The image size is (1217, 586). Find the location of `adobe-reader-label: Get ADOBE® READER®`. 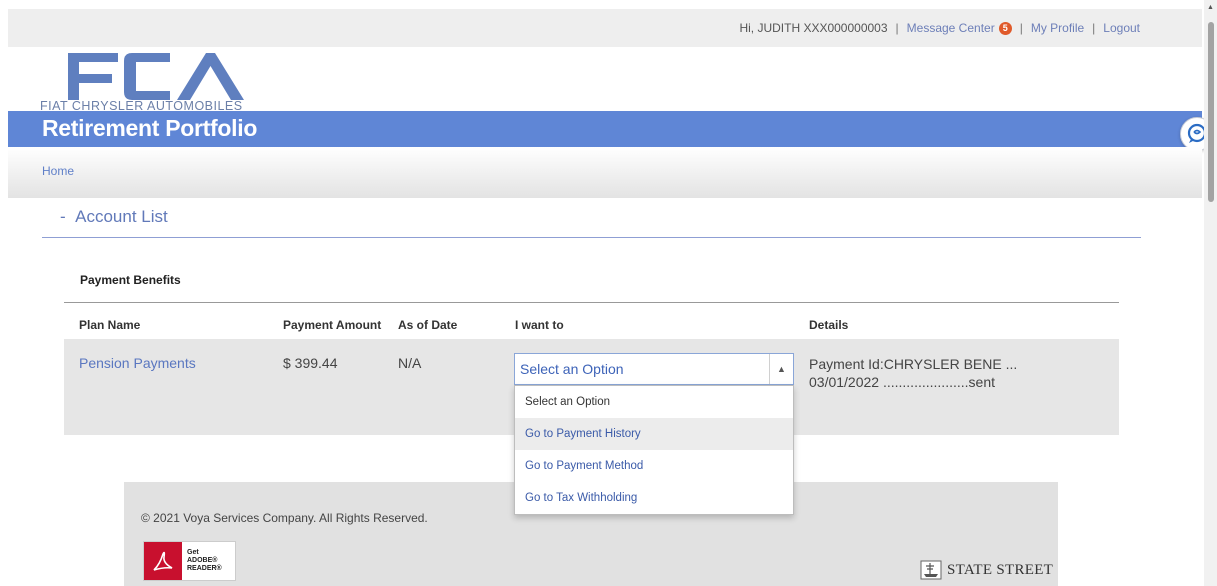

adobe-reader-label: Get ADOBE® READER® is located at coordinates (204, 561).